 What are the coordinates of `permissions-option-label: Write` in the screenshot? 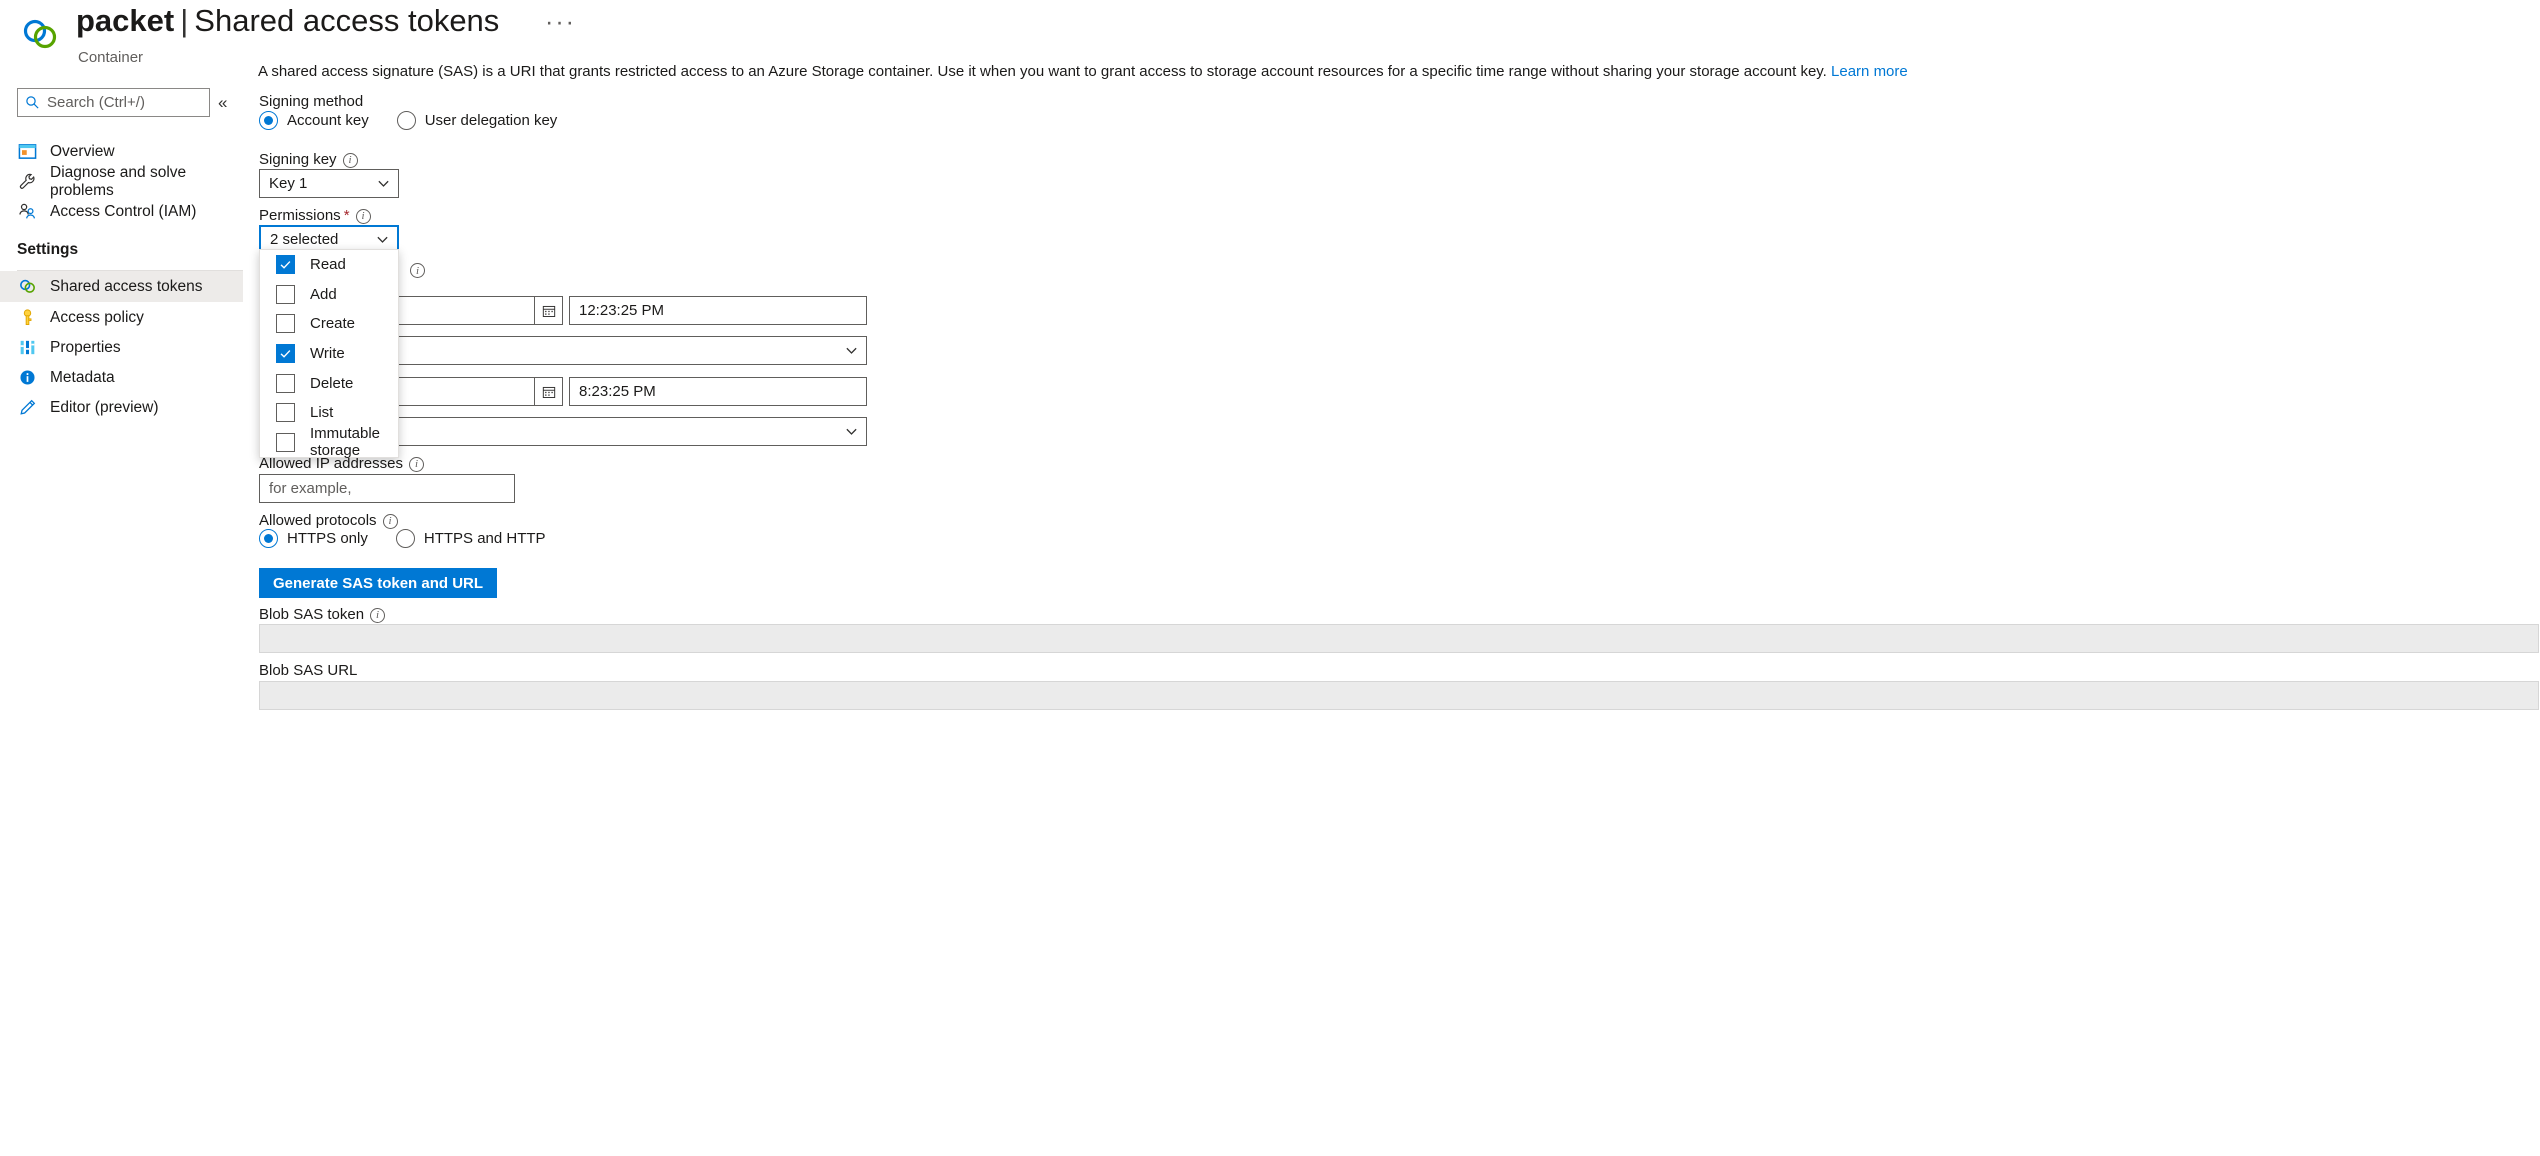 It's located at (327, 354).